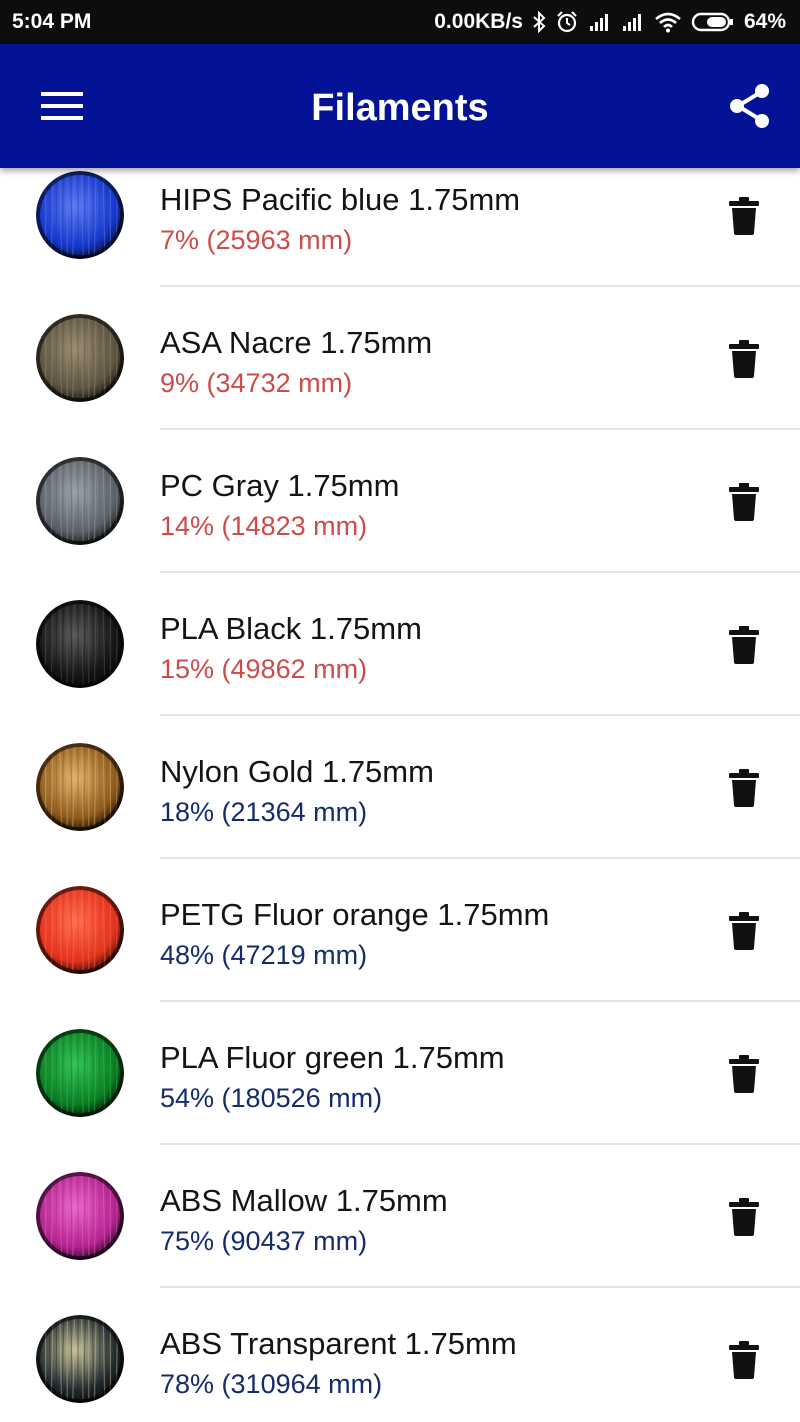 The height and width of the screenshot is (1422, 800). I want to click on filament-remaining: 7% (25963 mm), so click(256, 240).